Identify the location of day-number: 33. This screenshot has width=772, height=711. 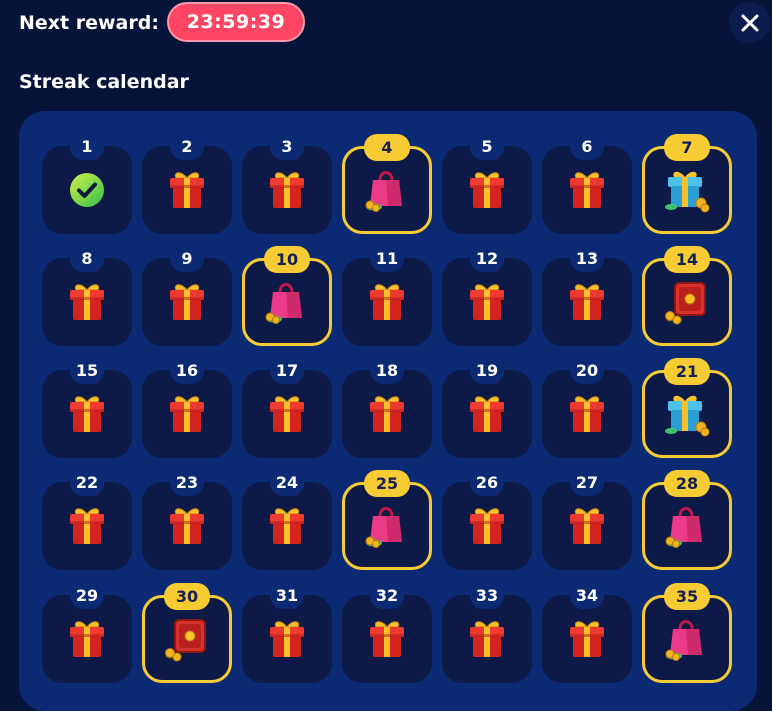
(487, 596).